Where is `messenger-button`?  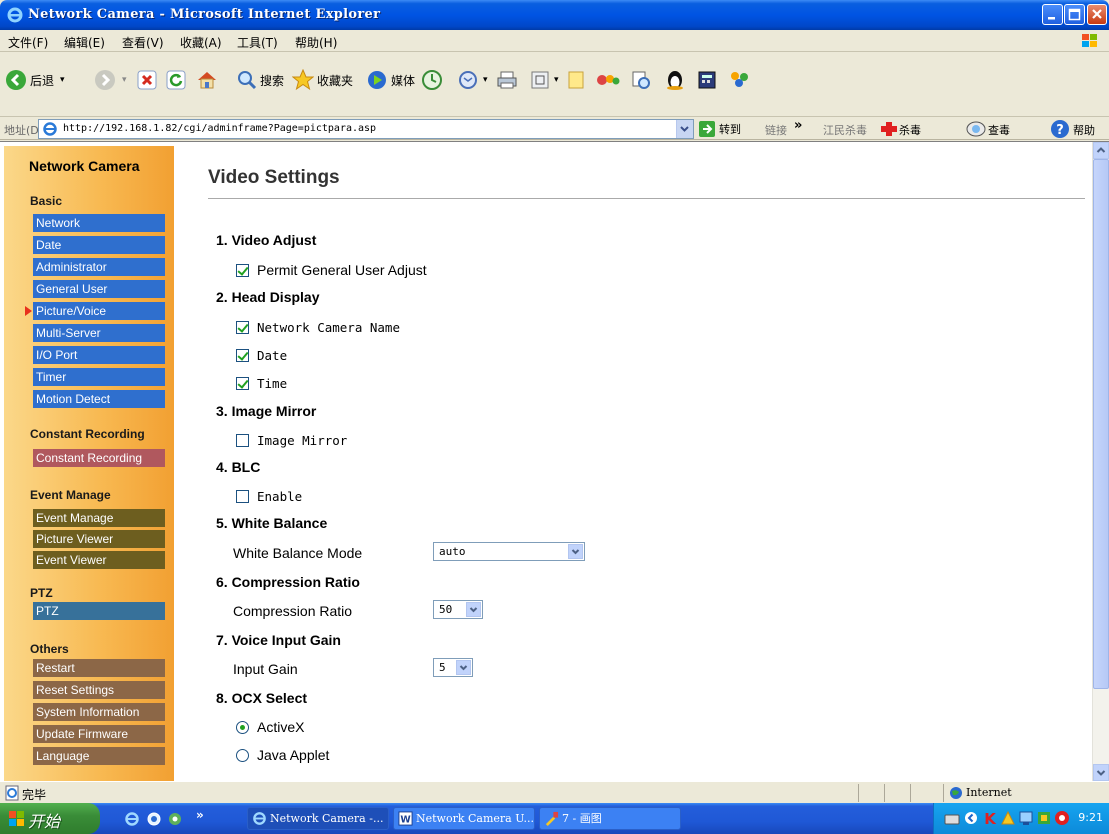 messenger-button is located at coordinates (608, 80).